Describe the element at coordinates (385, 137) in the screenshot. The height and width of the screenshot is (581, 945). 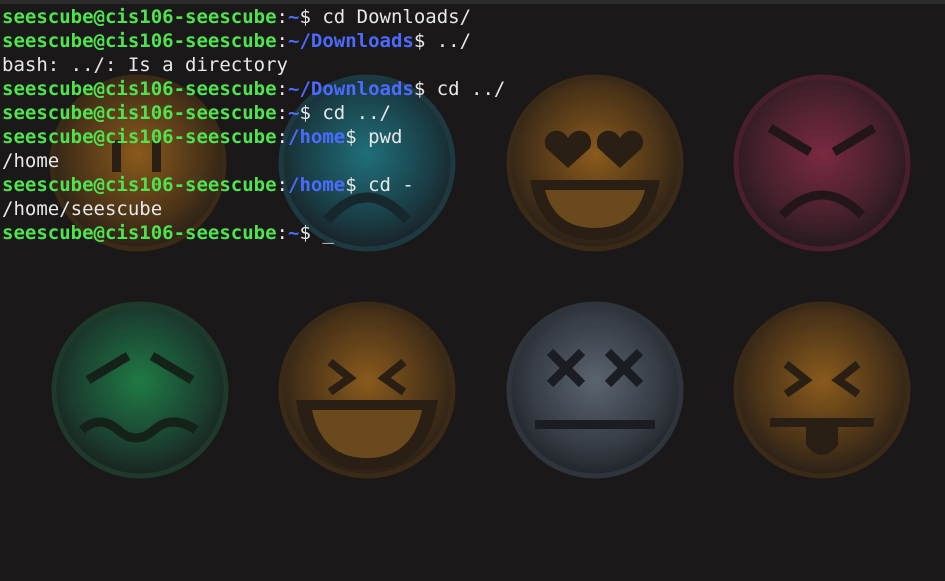
I see `command-text: pwd` at that location.